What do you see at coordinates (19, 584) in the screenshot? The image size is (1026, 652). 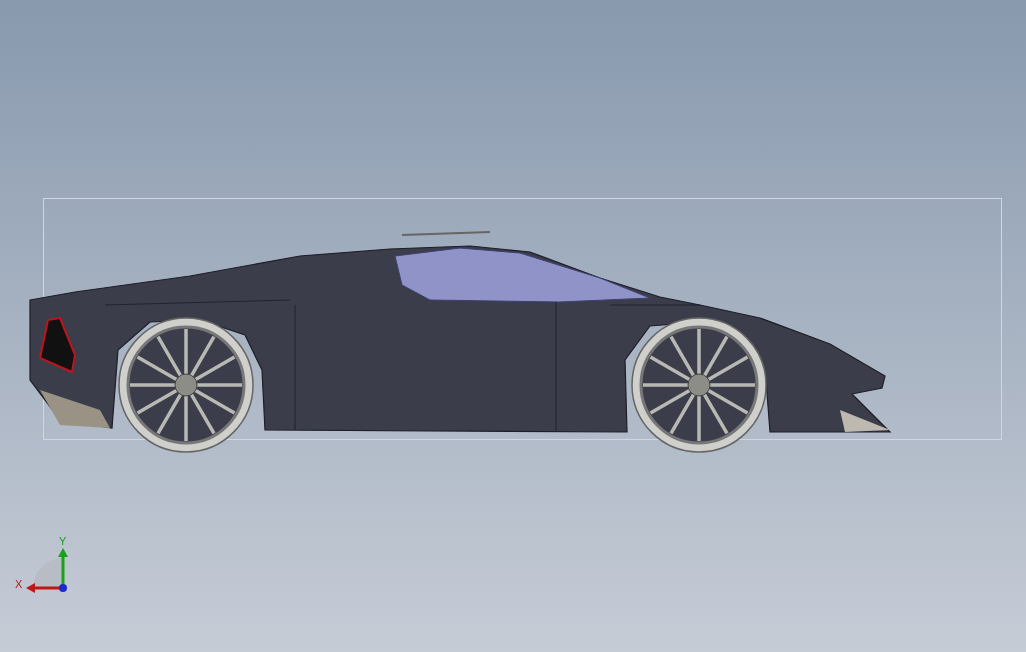 I see `x-axis-label: X` at bounding box center [19, 584].